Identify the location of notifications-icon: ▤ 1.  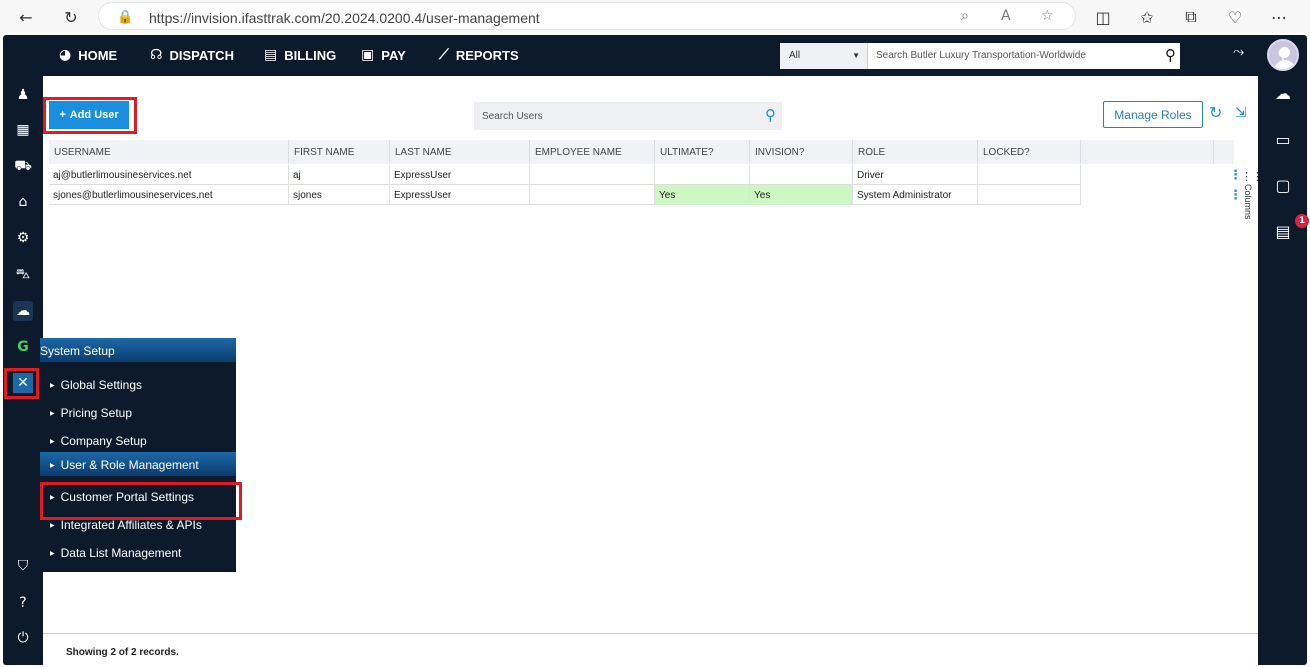
(1290, 228).